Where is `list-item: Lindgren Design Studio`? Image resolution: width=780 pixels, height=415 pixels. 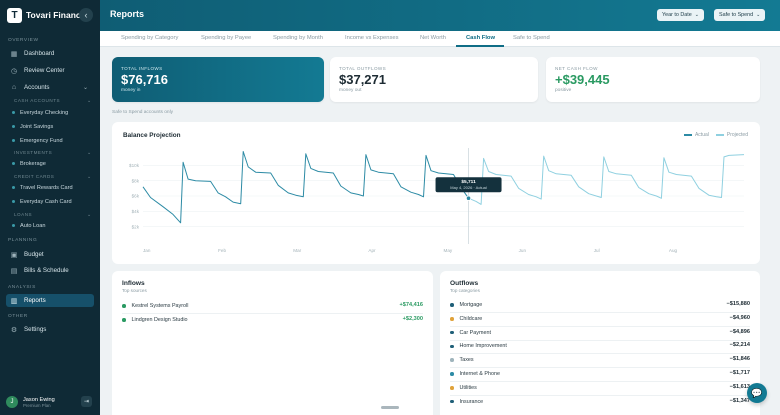
list-item: Lindgren Design Studio is located at coordinates (155, 320).